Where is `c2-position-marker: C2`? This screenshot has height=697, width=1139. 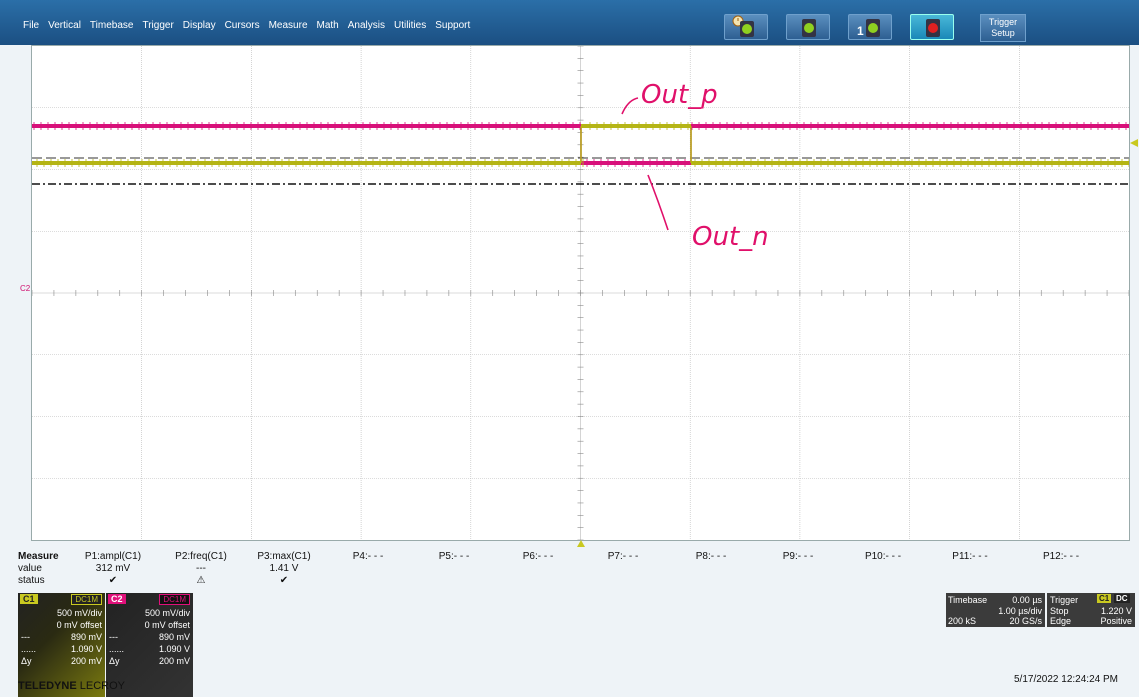
c2-position-marker: C2 is located at coordinates (25, 288).